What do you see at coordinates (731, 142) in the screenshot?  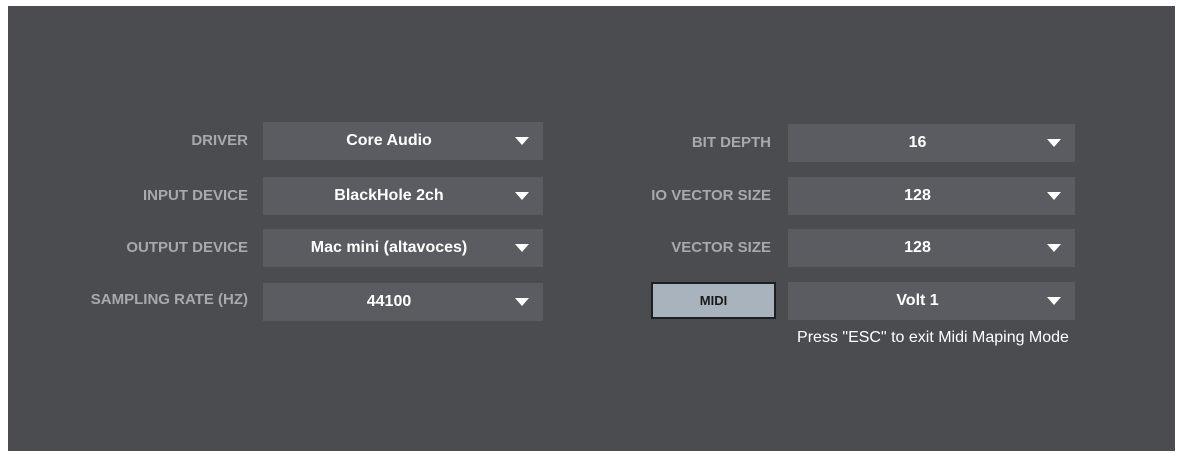 I see `bit-depth-label: BIT DEPTH` at bounding box center [731, 142].